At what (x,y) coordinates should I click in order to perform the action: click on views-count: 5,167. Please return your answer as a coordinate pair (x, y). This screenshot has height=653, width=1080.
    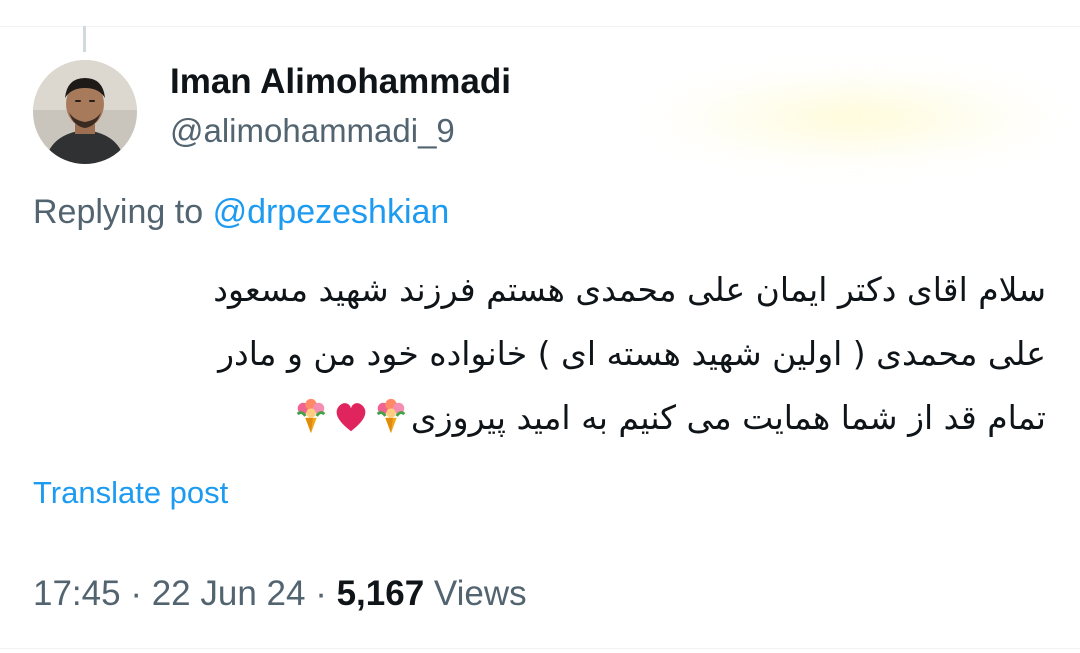
    Looking at the image, I should click on (381, 593).